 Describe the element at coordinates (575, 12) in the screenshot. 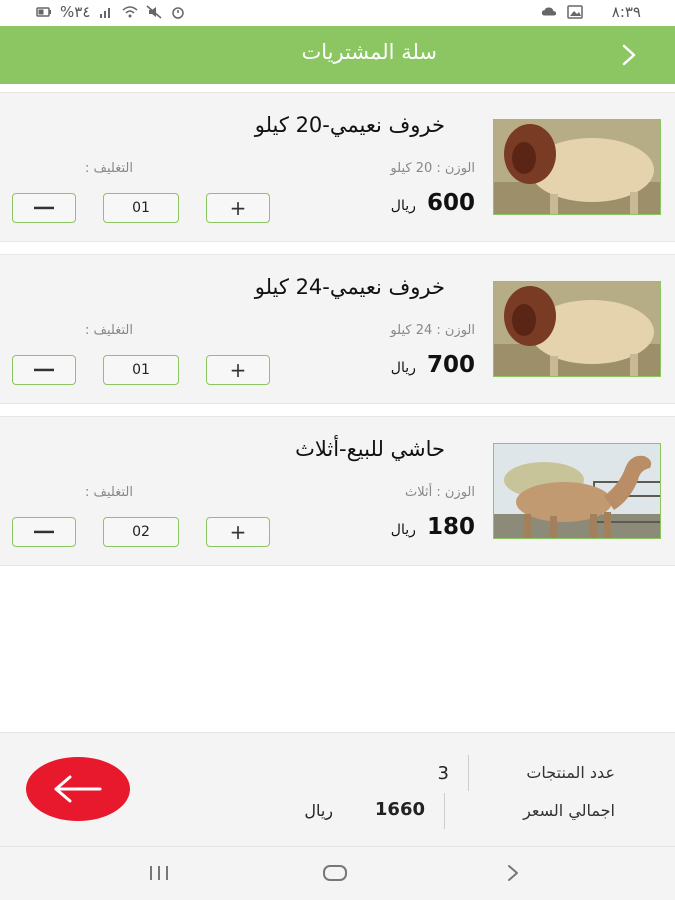

I see `gallery-icon` at that location.